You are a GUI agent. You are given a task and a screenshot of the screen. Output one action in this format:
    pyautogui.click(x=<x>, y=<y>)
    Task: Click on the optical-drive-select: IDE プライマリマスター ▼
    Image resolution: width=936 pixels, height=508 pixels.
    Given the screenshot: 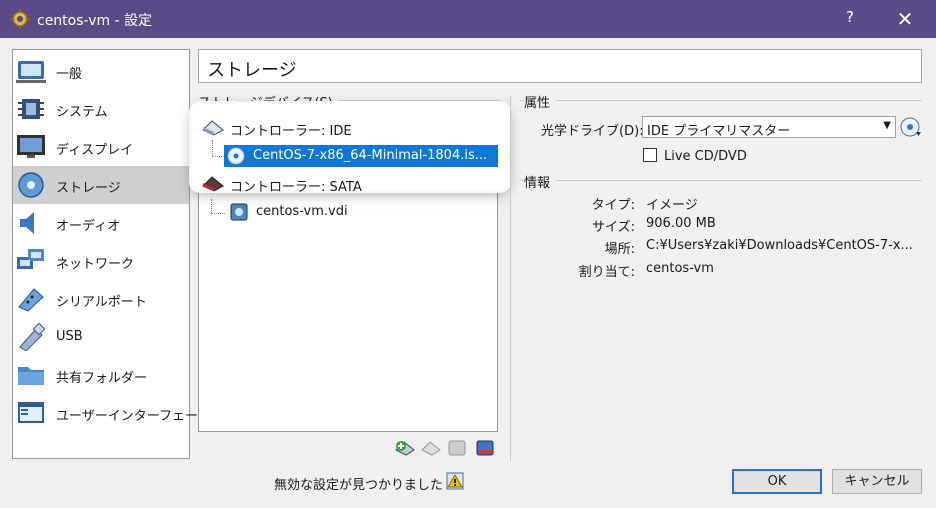 What is the action you would take?
    pyautogui.click(x=769, y=127)
    